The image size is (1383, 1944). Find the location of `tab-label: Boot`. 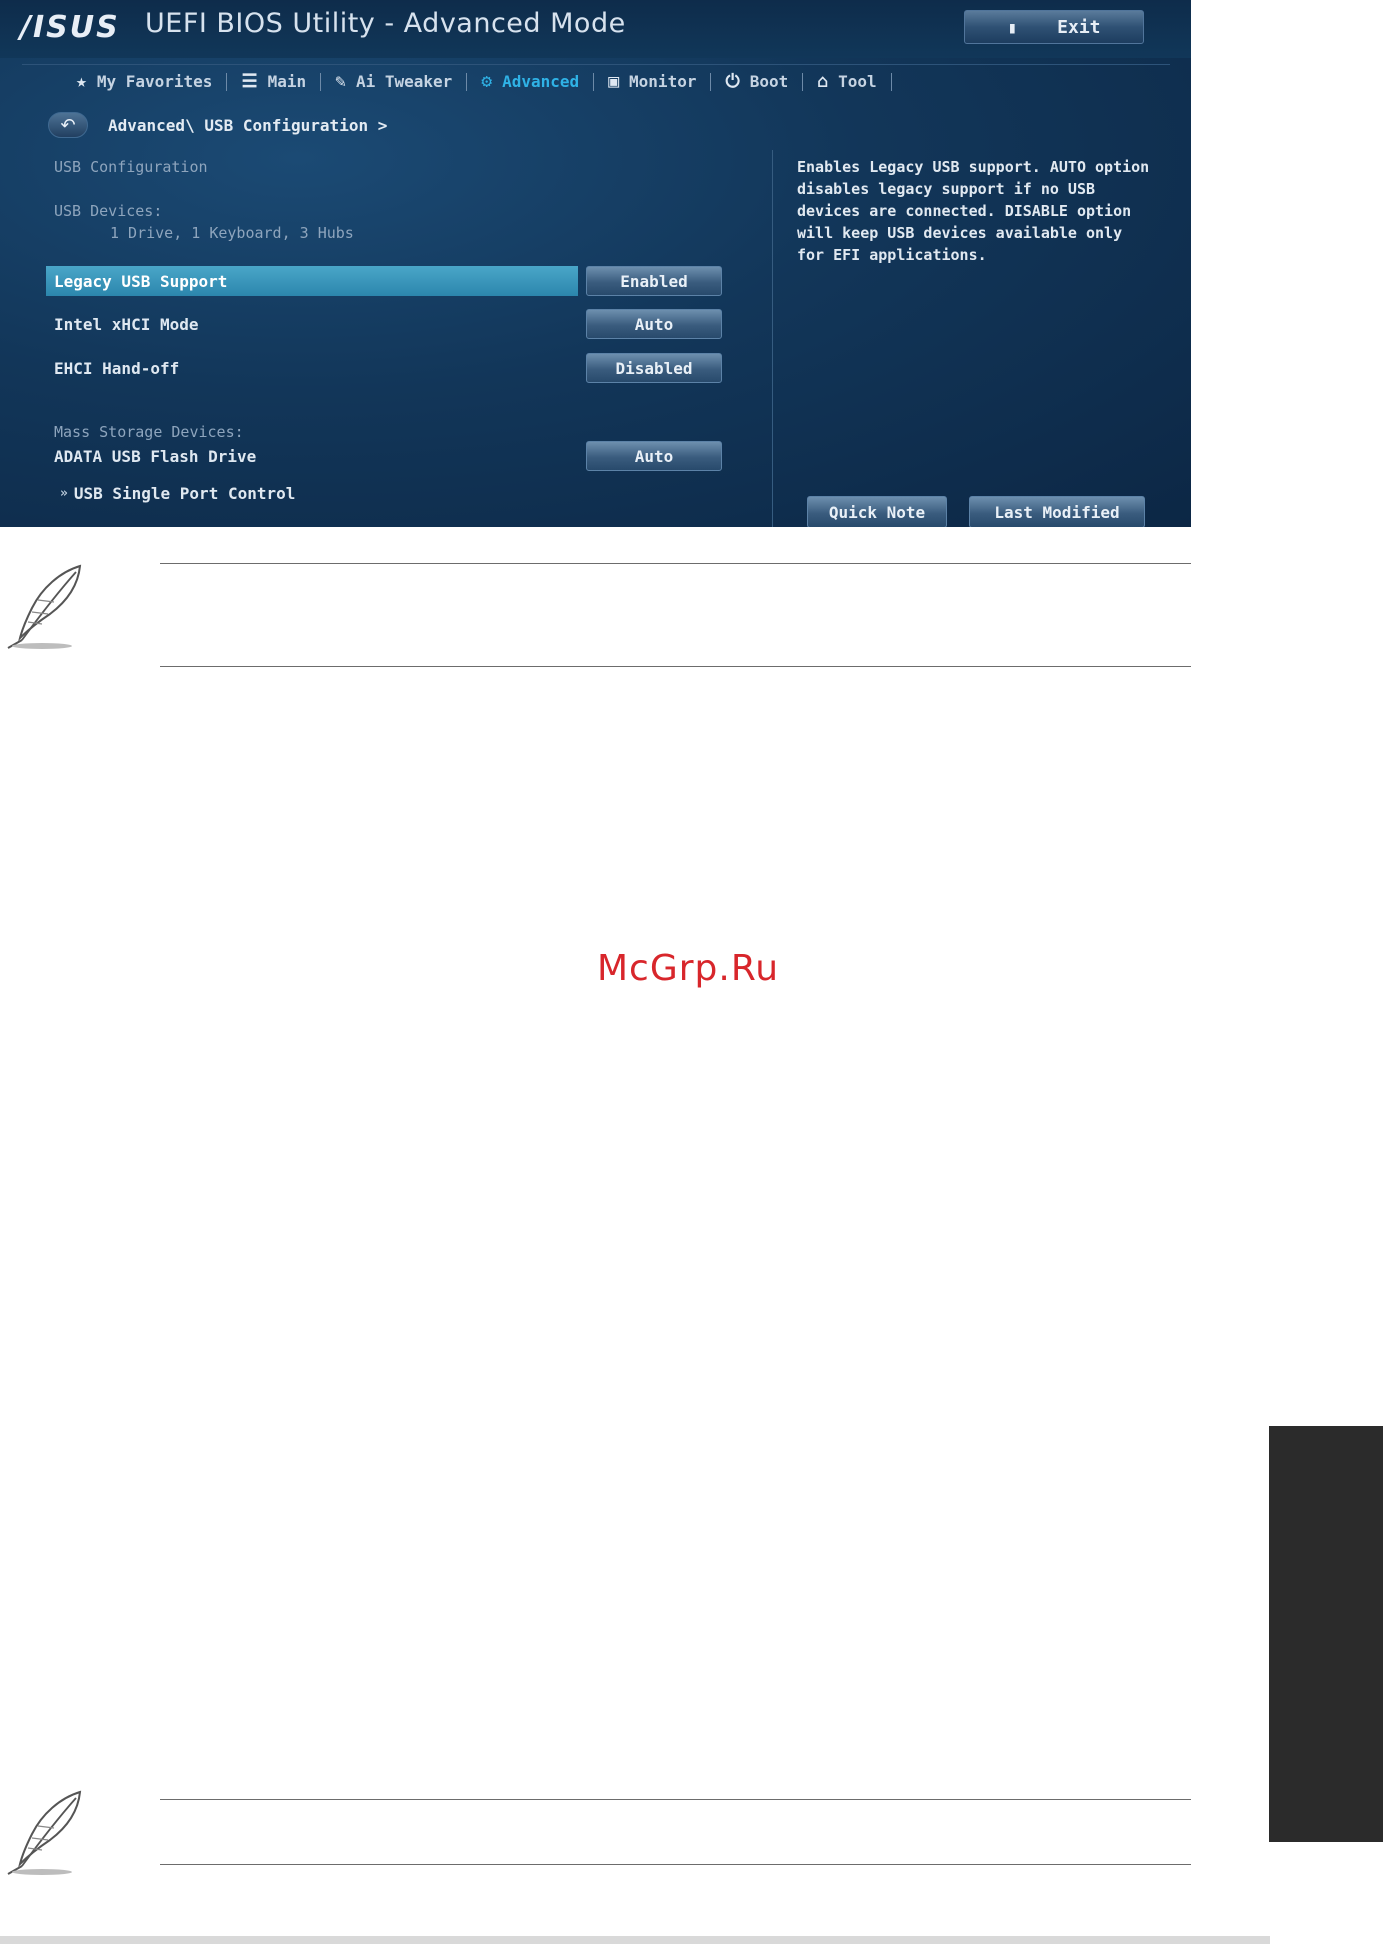

tab-label: Boot is located at coordinates (769, 81).